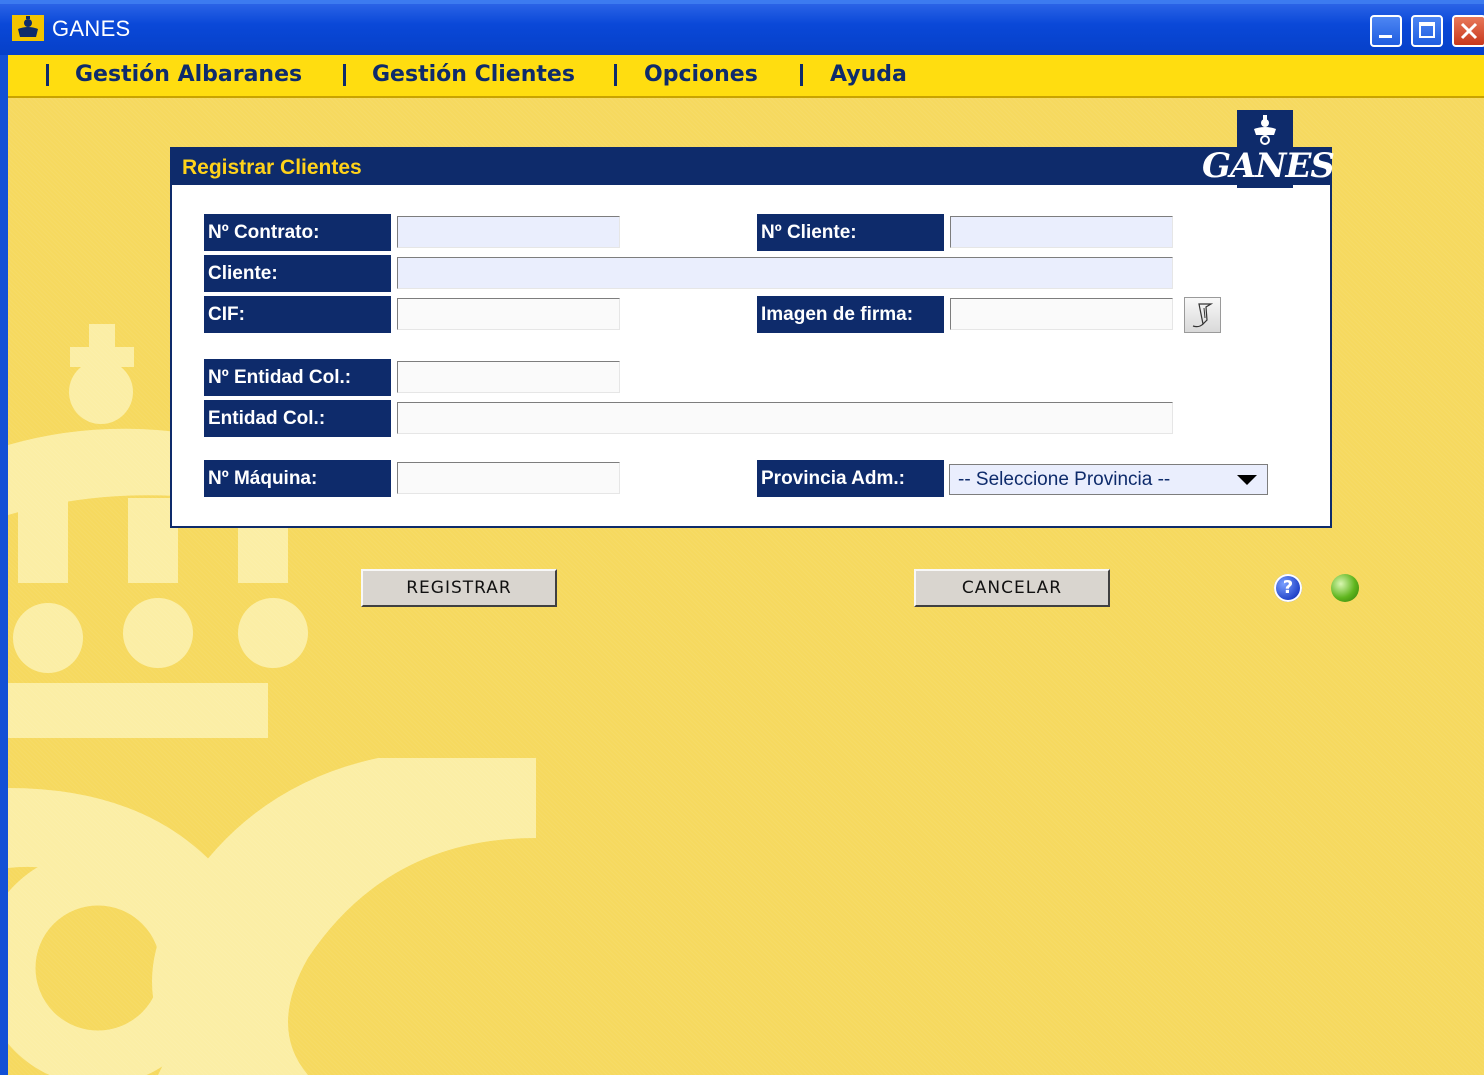 The image size is (1484, 1075). I want to click on panel-header: Registrar Clientes, so click(751, 167).